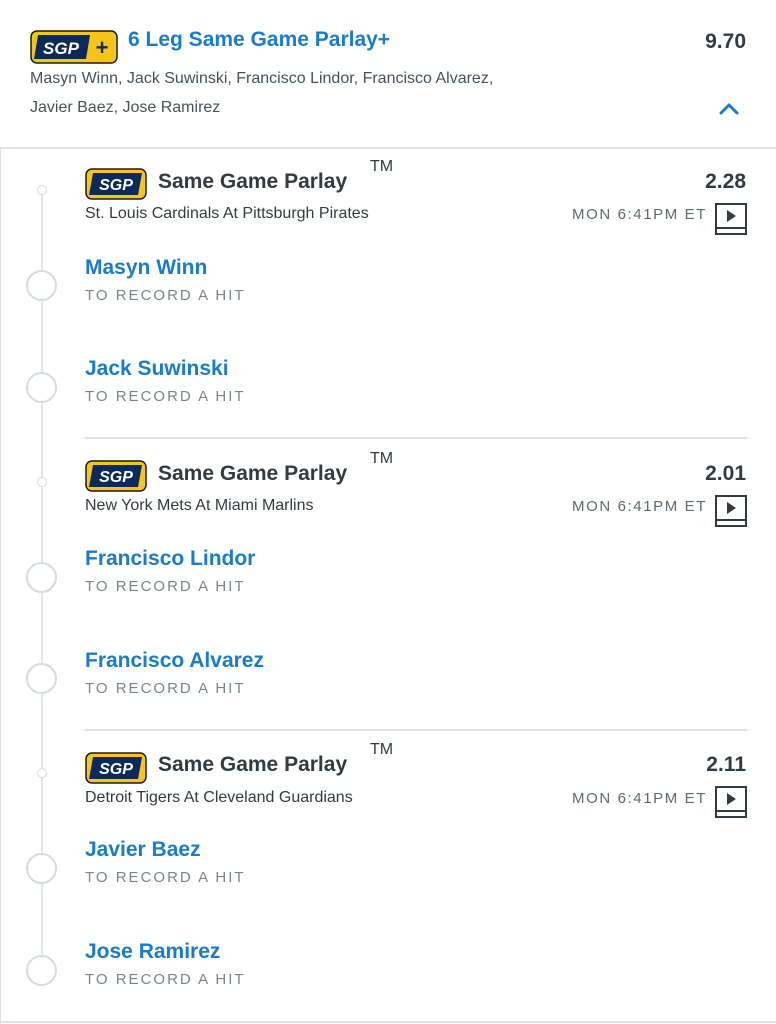 The width and height of the screenshot is (776, 1024). Describe the element at coordinates (170, 559) in the screenshot. I see `leg-player-name: Francisco Lindor` at that location.